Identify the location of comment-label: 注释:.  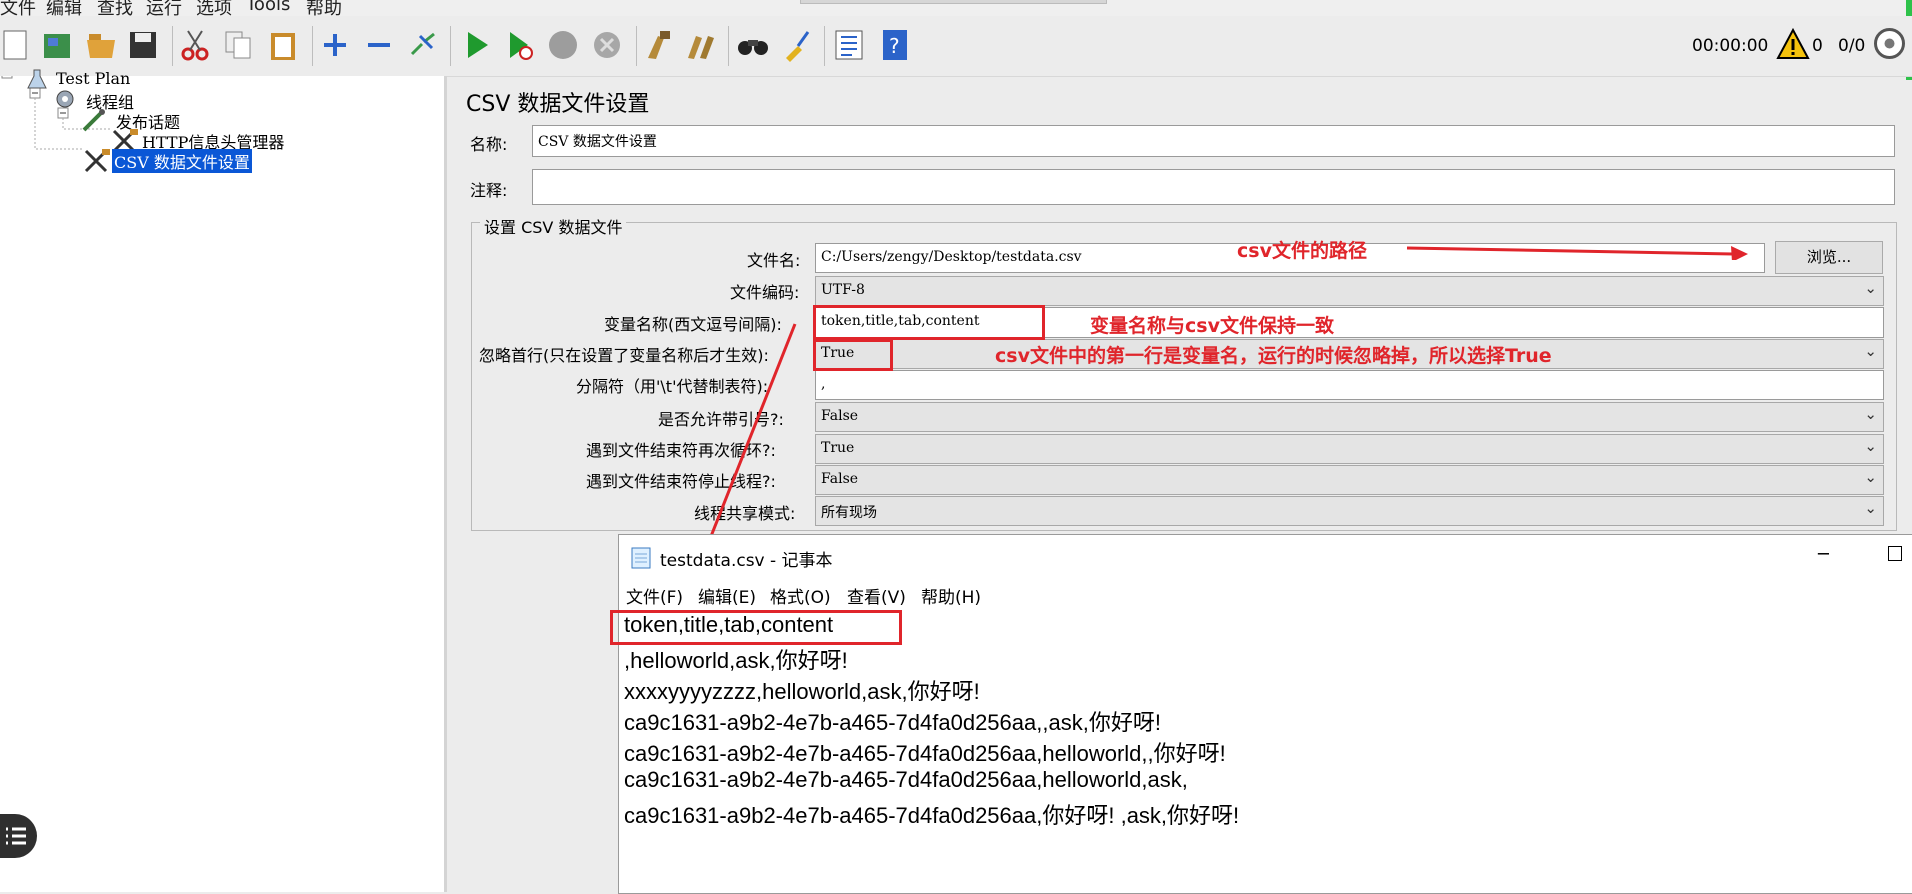
(489, 190).